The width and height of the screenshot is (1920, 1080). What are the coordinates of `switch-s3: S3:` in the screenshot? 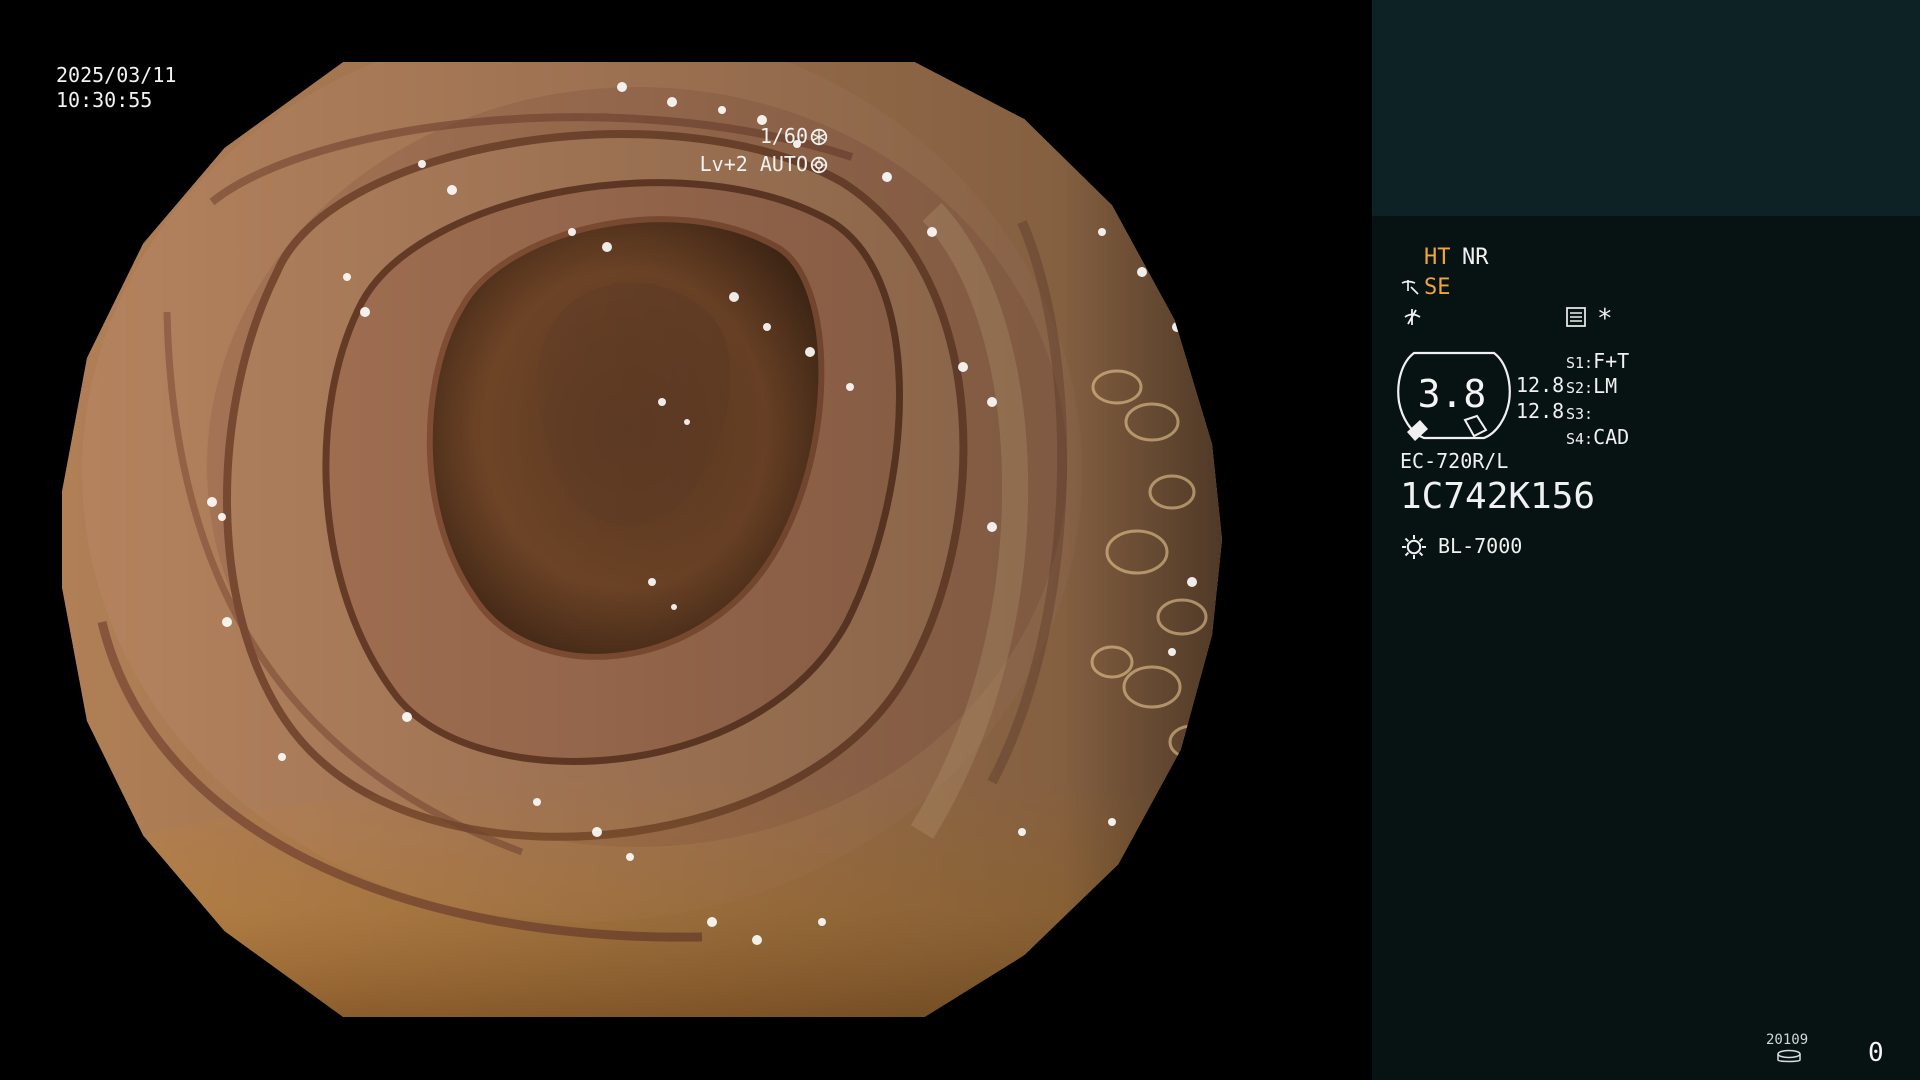 It's located at (1580, 414).